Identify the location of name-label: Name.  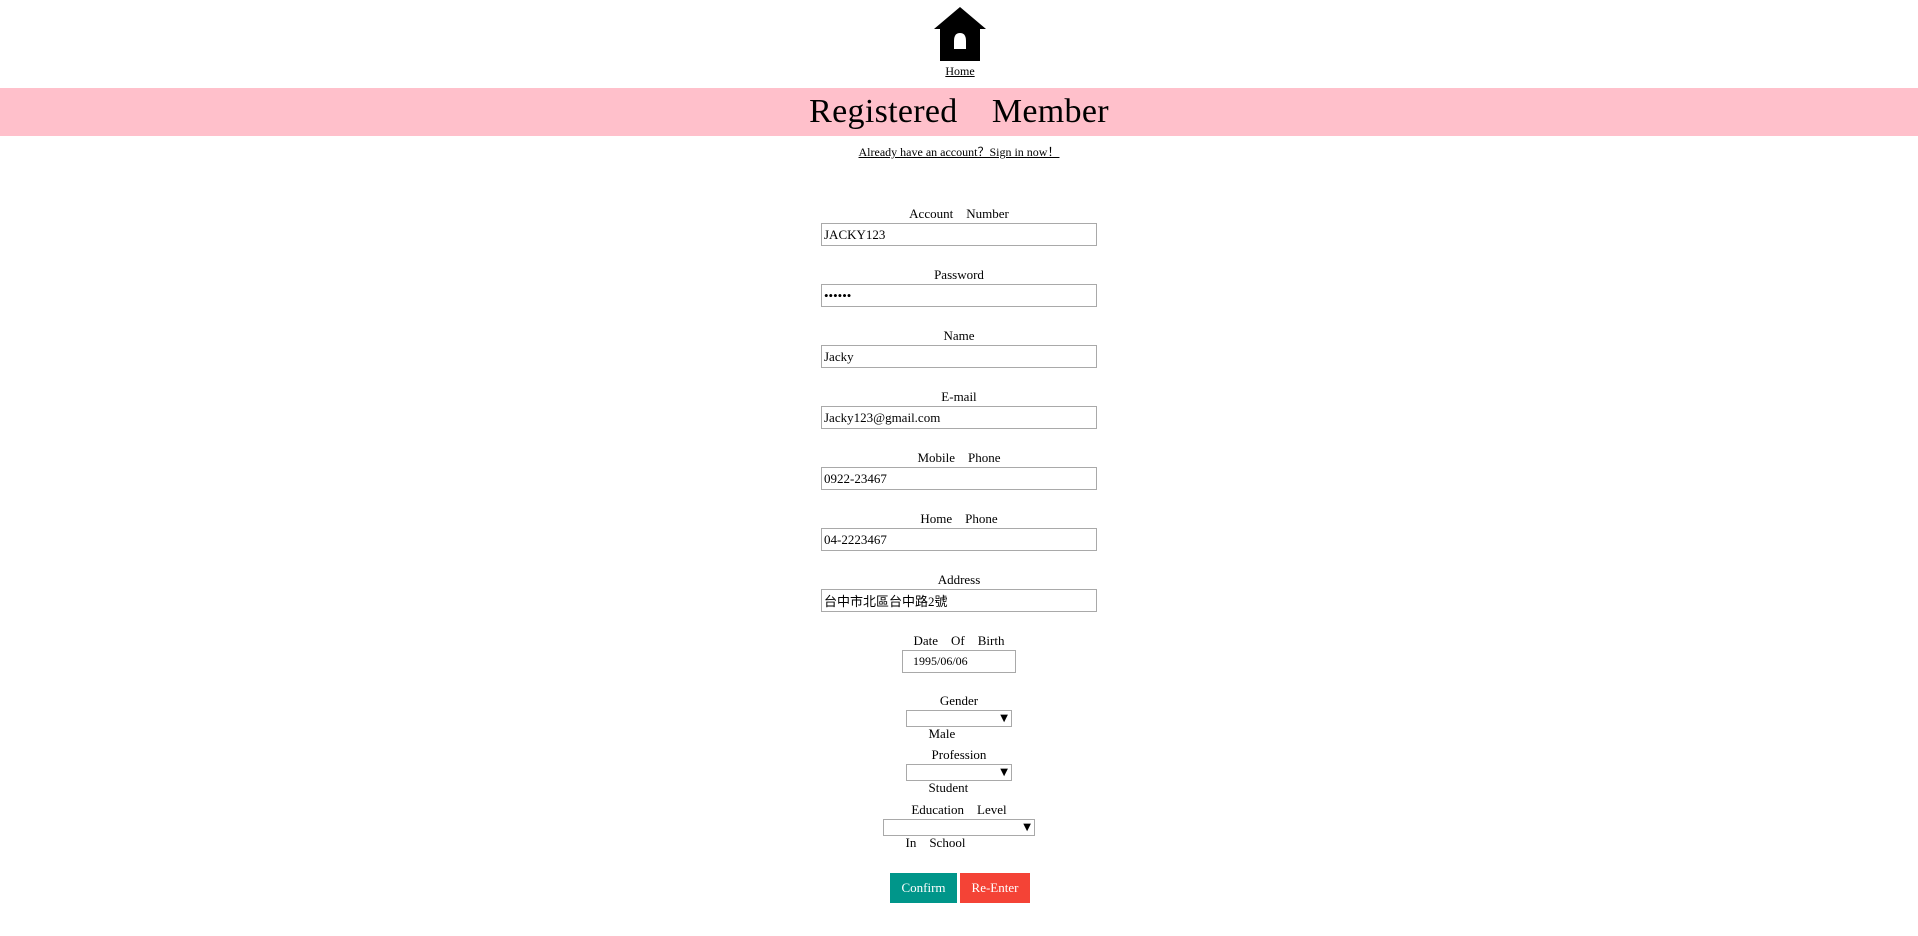
(959, 335).